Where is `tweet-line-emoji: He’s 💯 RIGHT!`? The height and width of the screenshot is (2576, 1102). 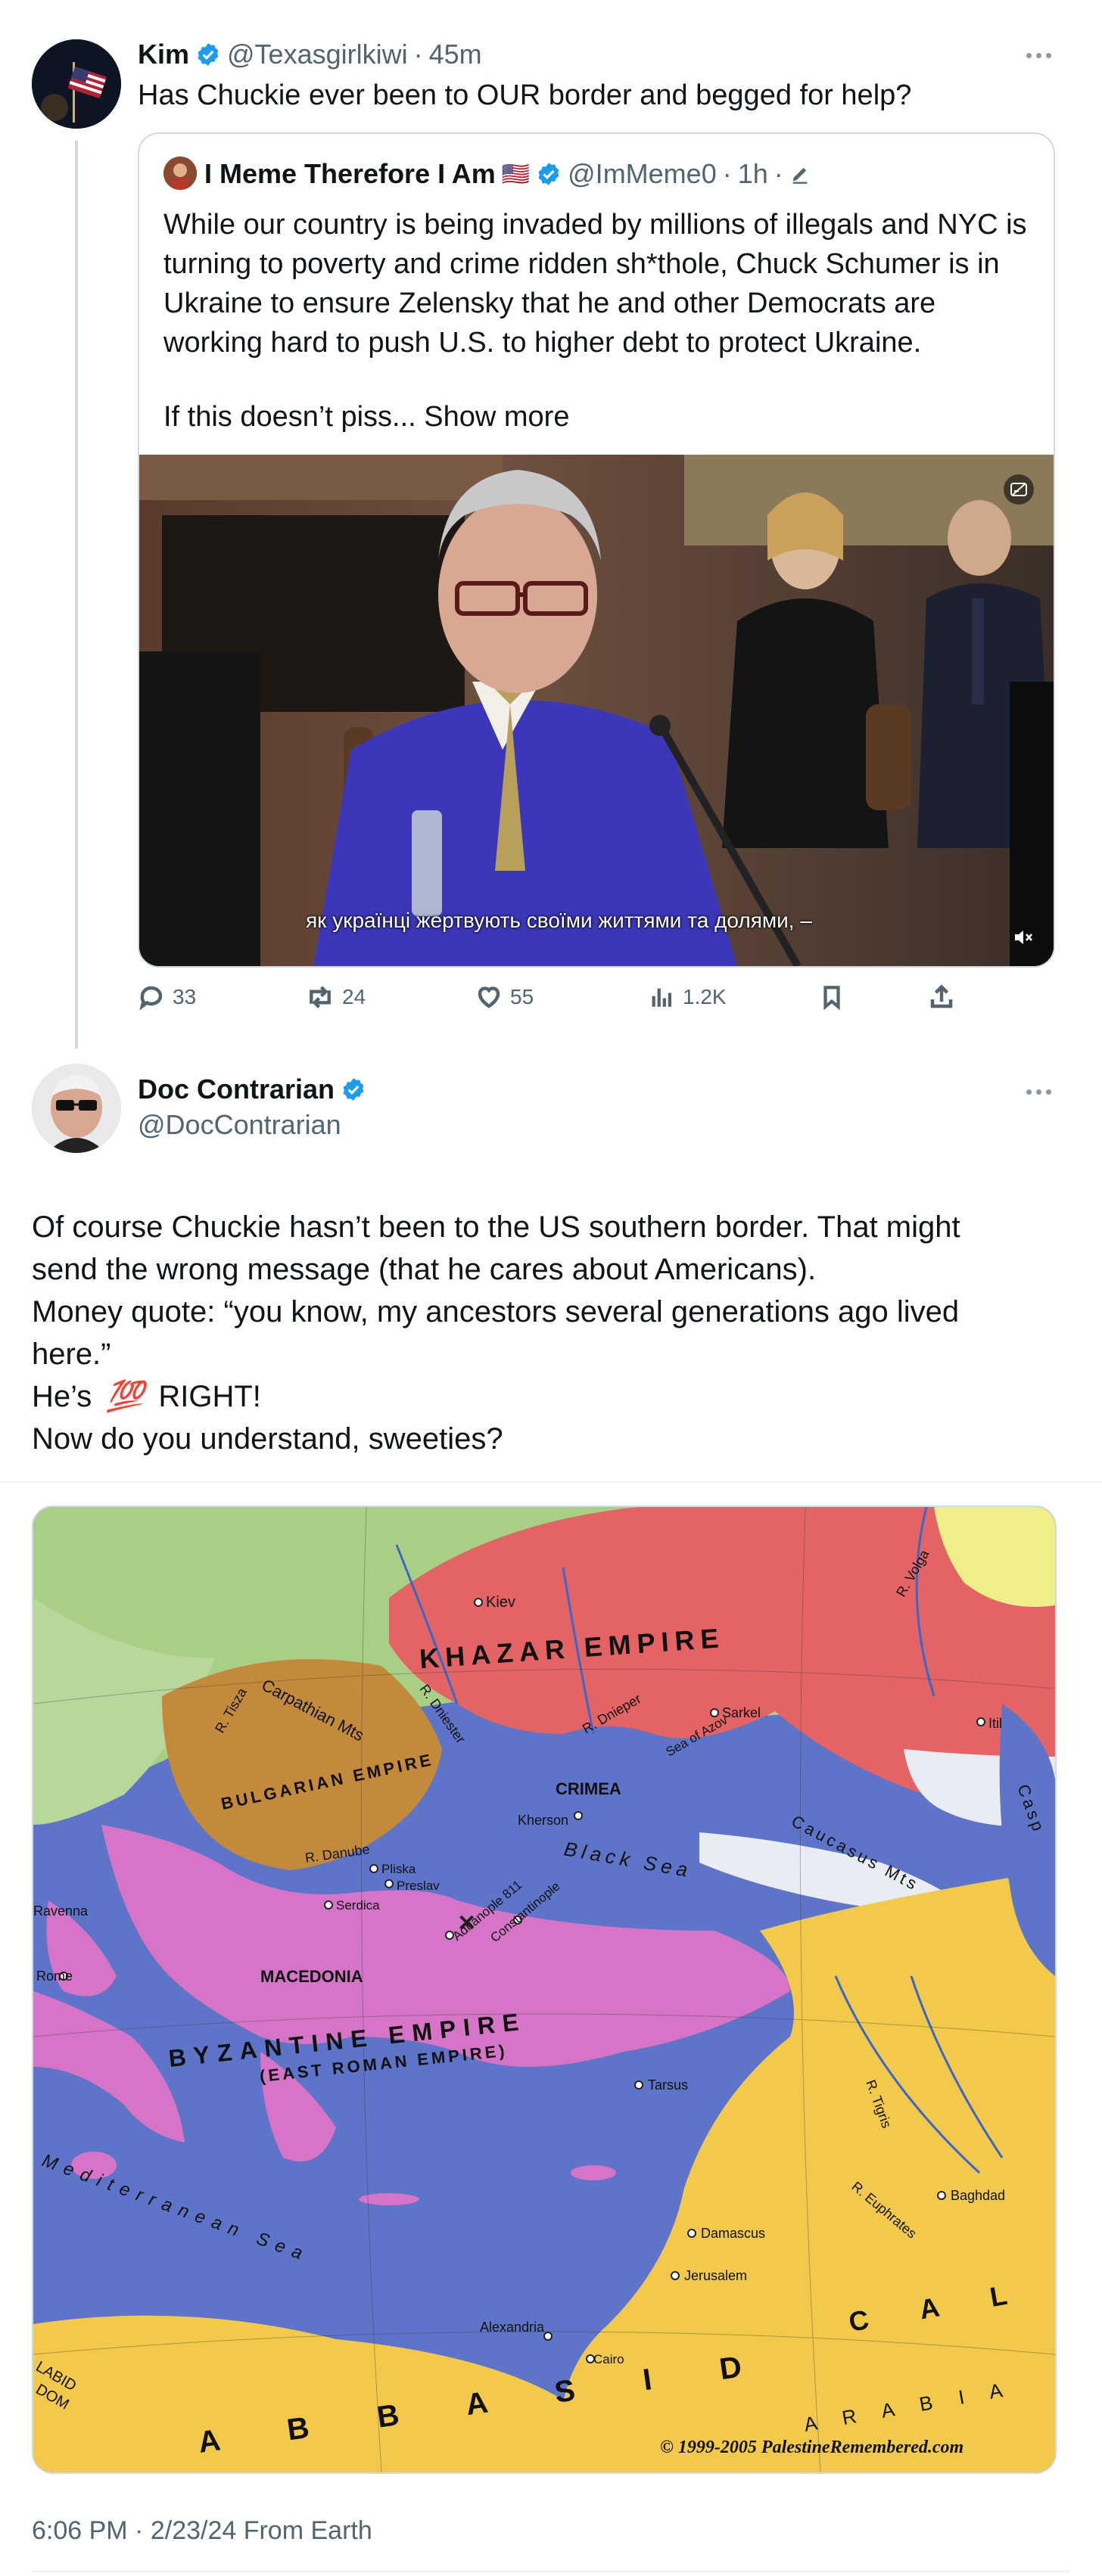
tweet-line-emoji: He’s 💯 RIGHT! is located at coordinates (554, 1396).